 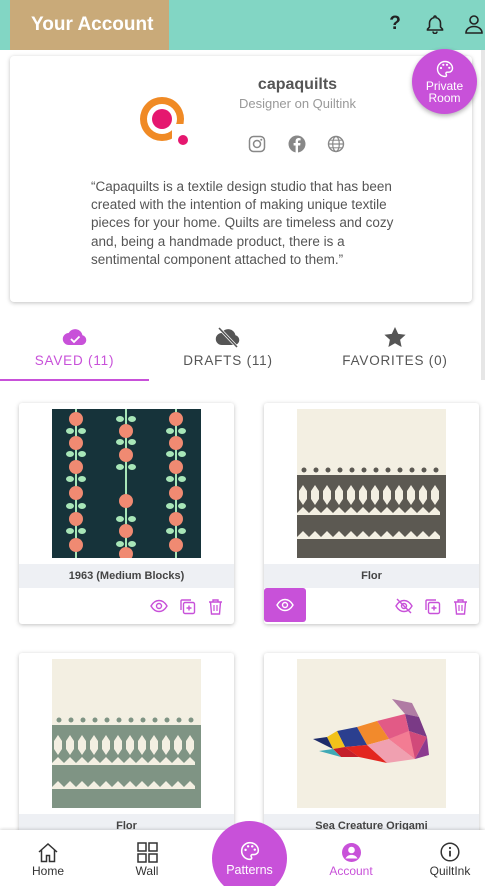 I want to click on tab-saved: SAVED (11), so click(x=74, y=352).